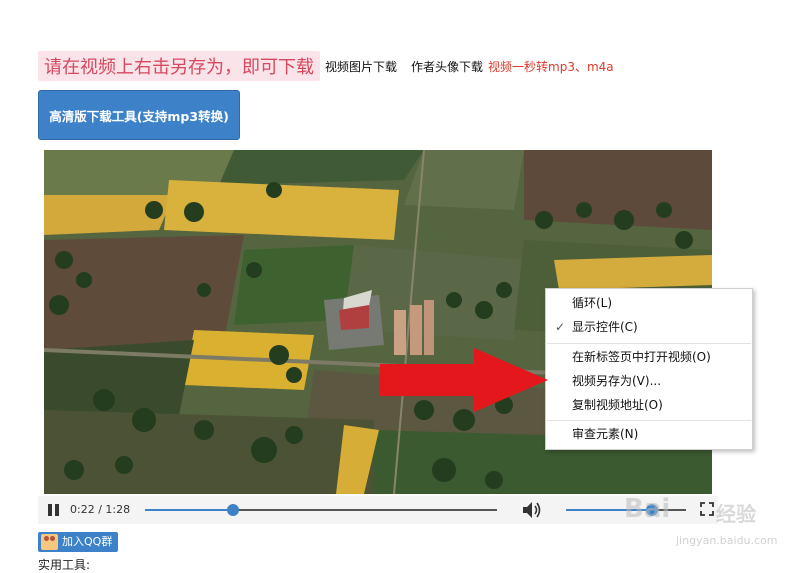 Image resolution: width=800 pixels, height=573 pixels. I want to click on baidu-jingyan-watermark: Bai 经验 jingyan.baidu.com, so click(701, 520).